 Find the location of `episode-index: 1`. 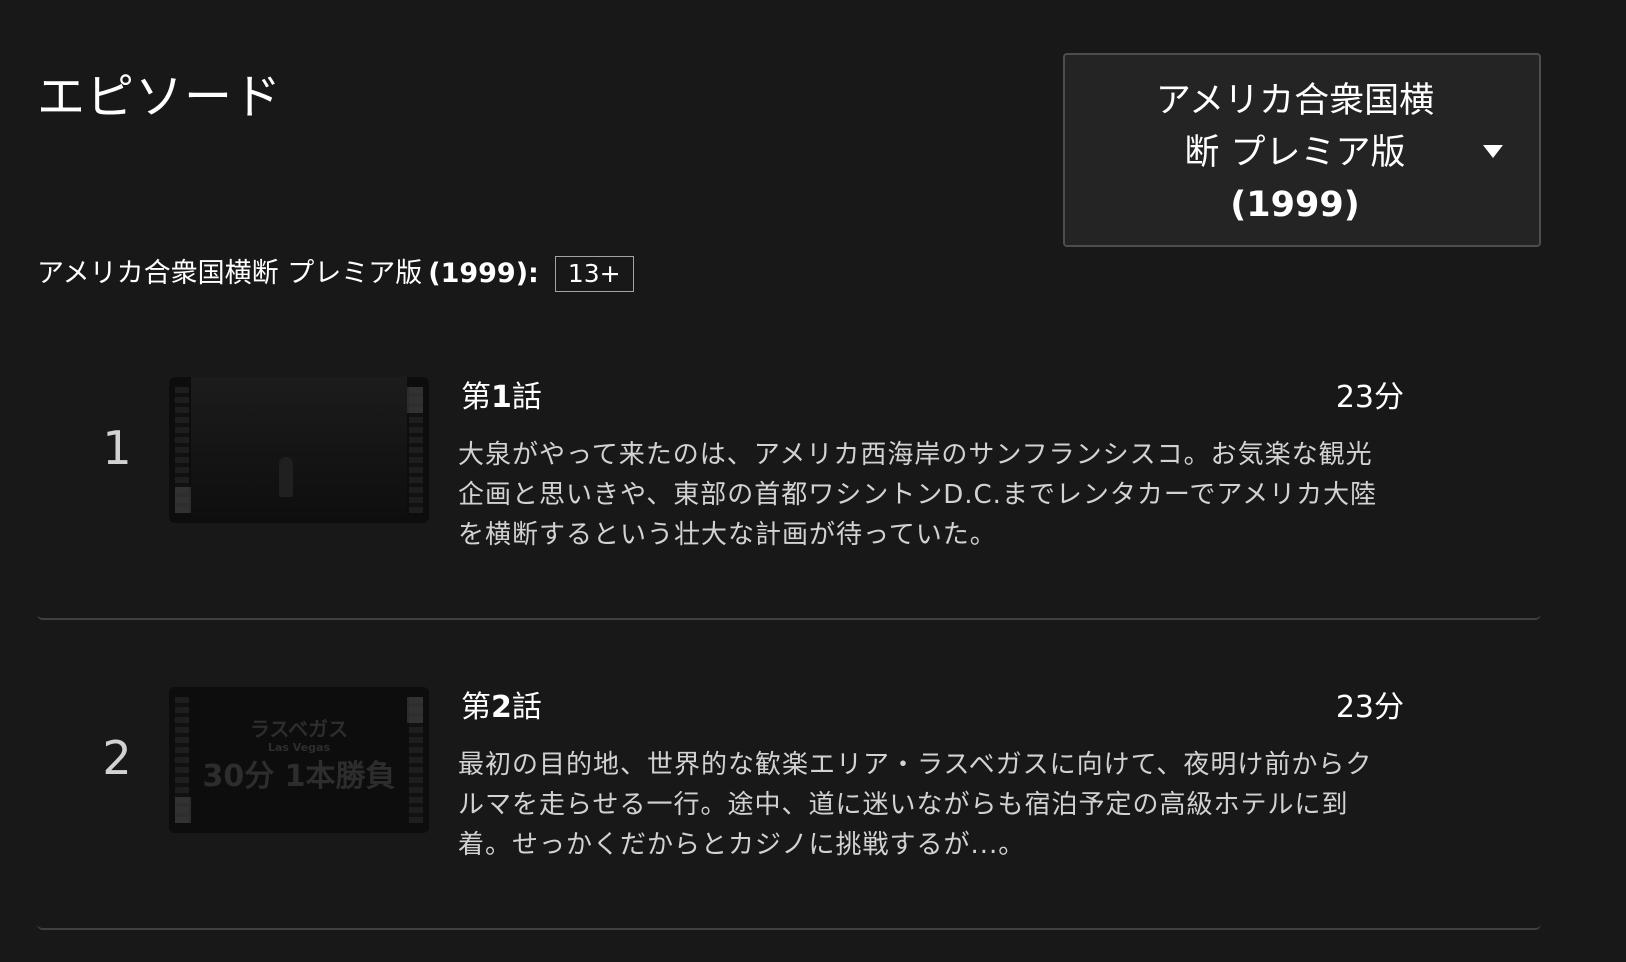

episode-index: 1 is located at coordinates (117, 448).